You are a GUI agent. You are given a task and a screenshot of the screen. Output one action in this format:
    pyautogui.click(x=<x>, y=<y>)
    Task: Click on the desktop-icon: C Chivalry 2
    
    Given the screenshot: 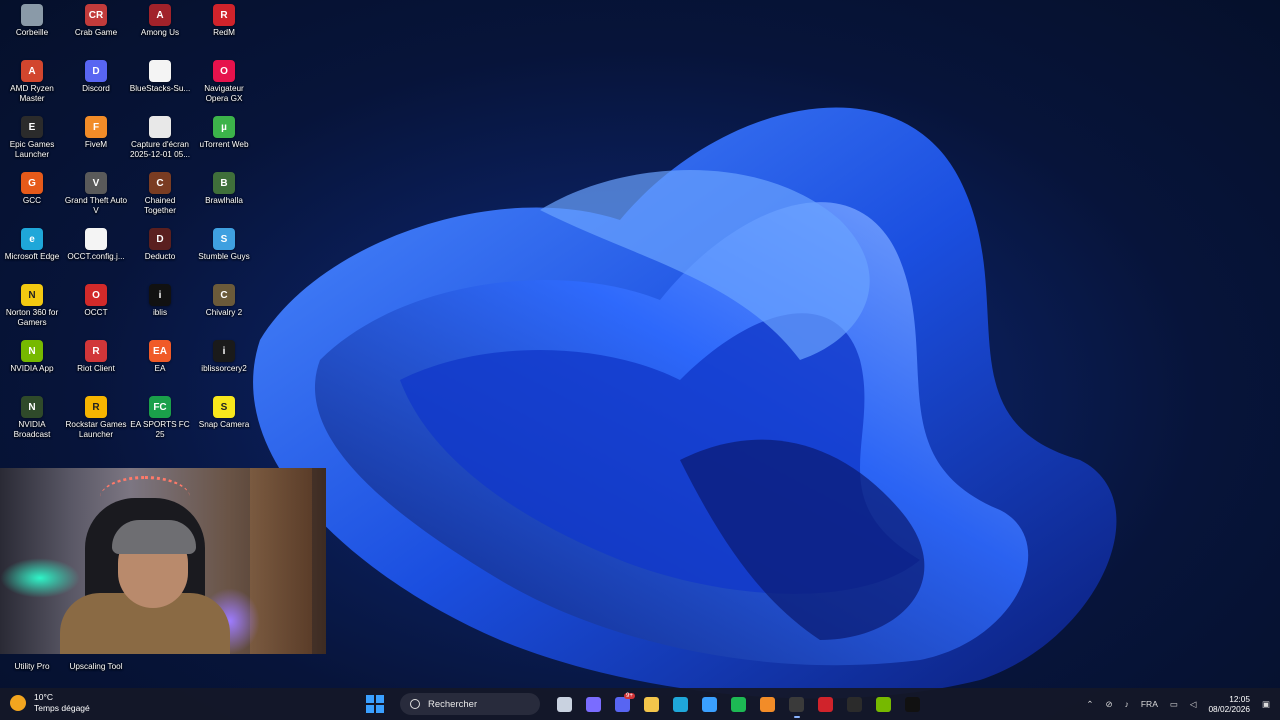 What is the action you would take?
    pyautogui.click(x=224, y=308)
    